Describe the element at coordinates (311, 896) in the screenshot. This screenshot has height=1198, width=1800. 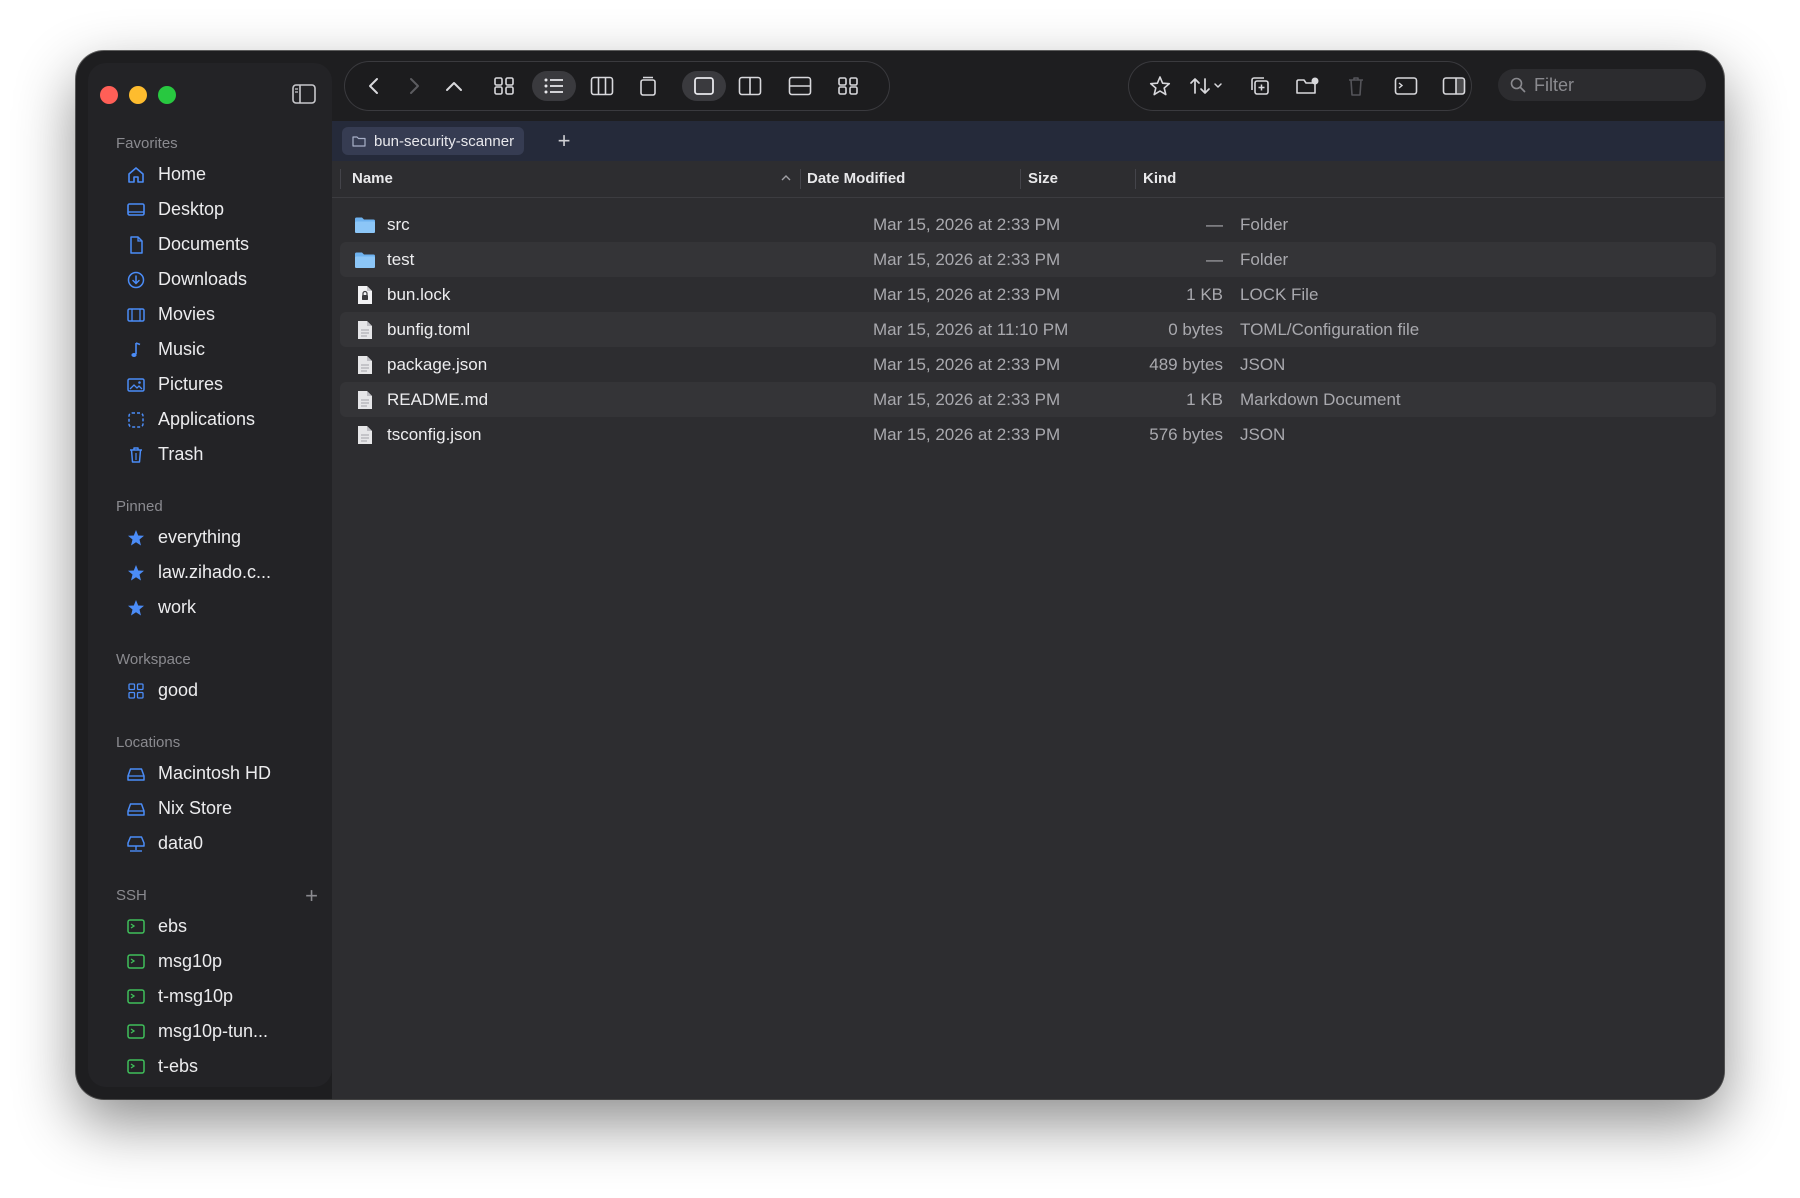
I see `add-ssh-button: +` at that location.